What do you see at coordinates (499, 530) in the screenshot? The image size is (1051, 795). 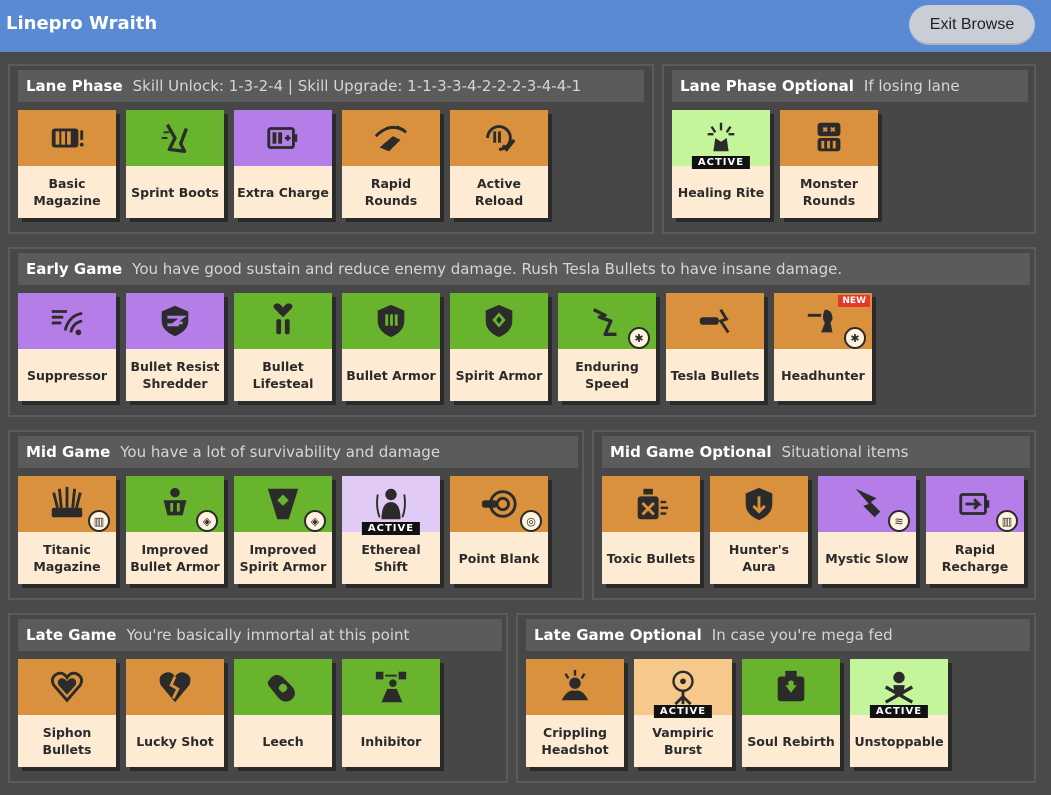 I see `item-card-point-blank: ◎ Point Blank` at bounding box center [499, 530].